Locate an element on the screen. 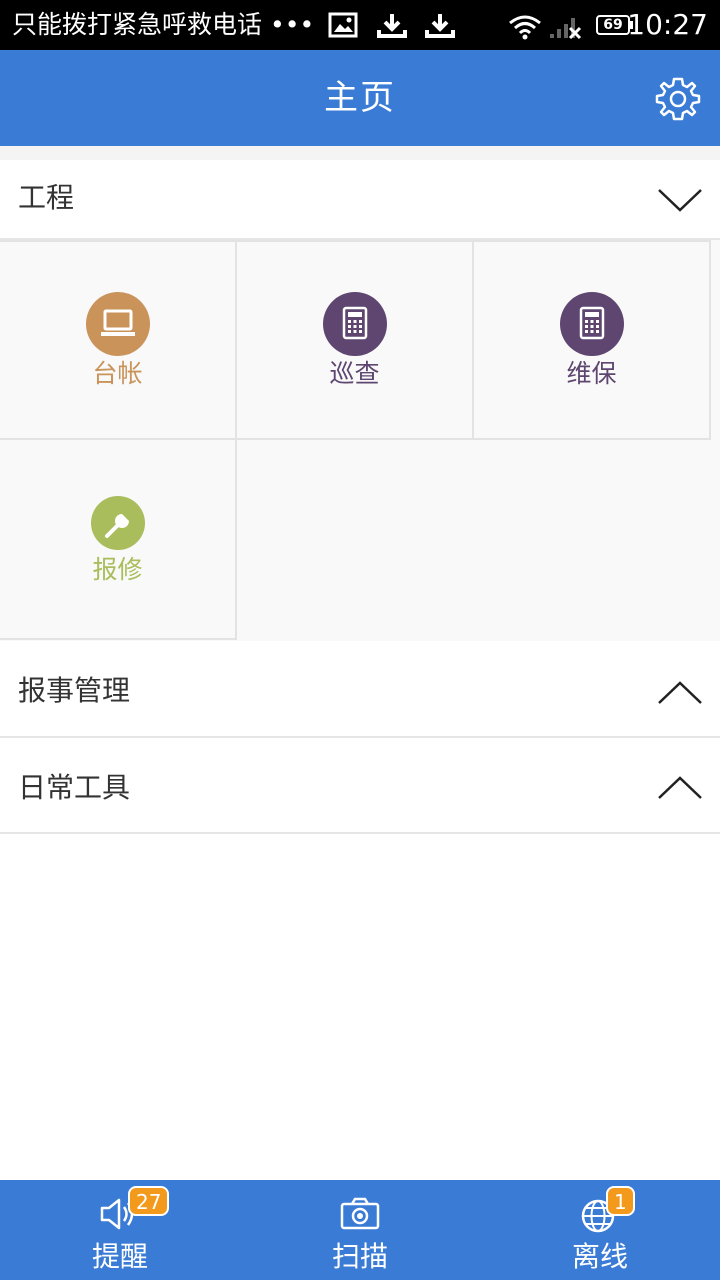  status-notification-text: 只能拨打紧急呼救电话 ••• is located at coordinates (163, 24).